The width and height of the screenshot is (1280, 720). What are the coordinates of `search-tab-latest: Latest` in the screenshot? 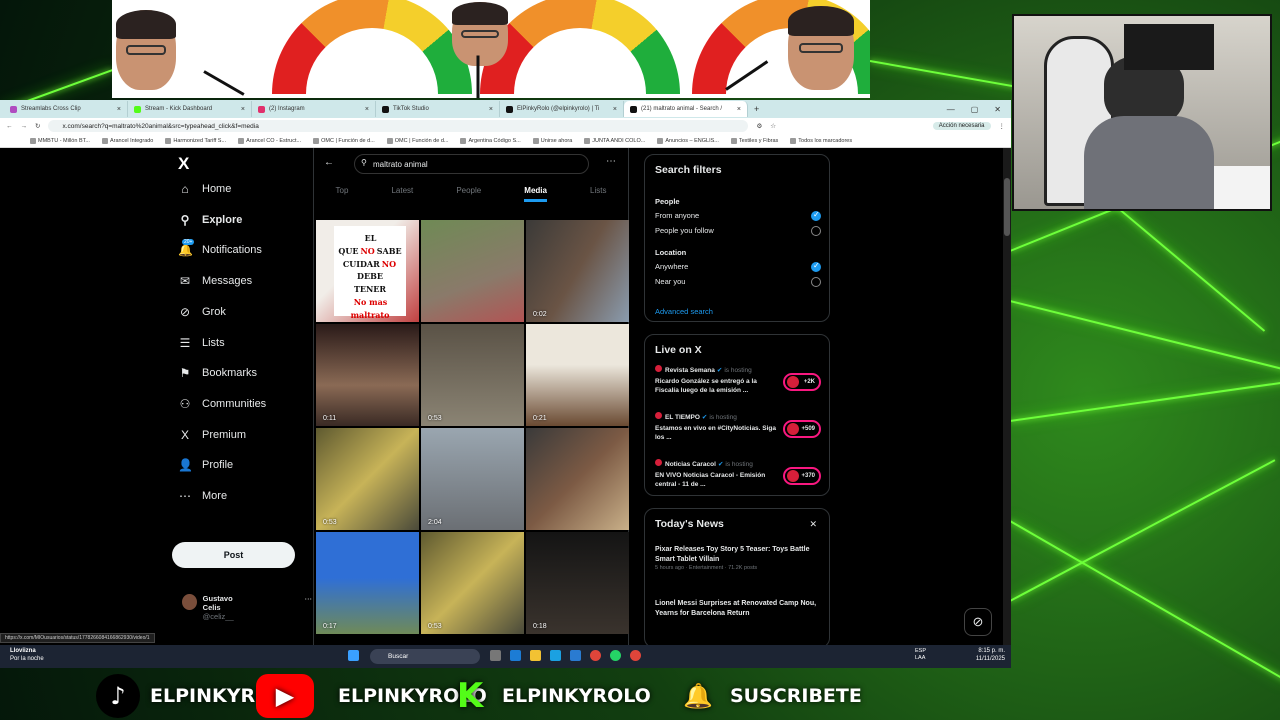 It's located at (402, 194).